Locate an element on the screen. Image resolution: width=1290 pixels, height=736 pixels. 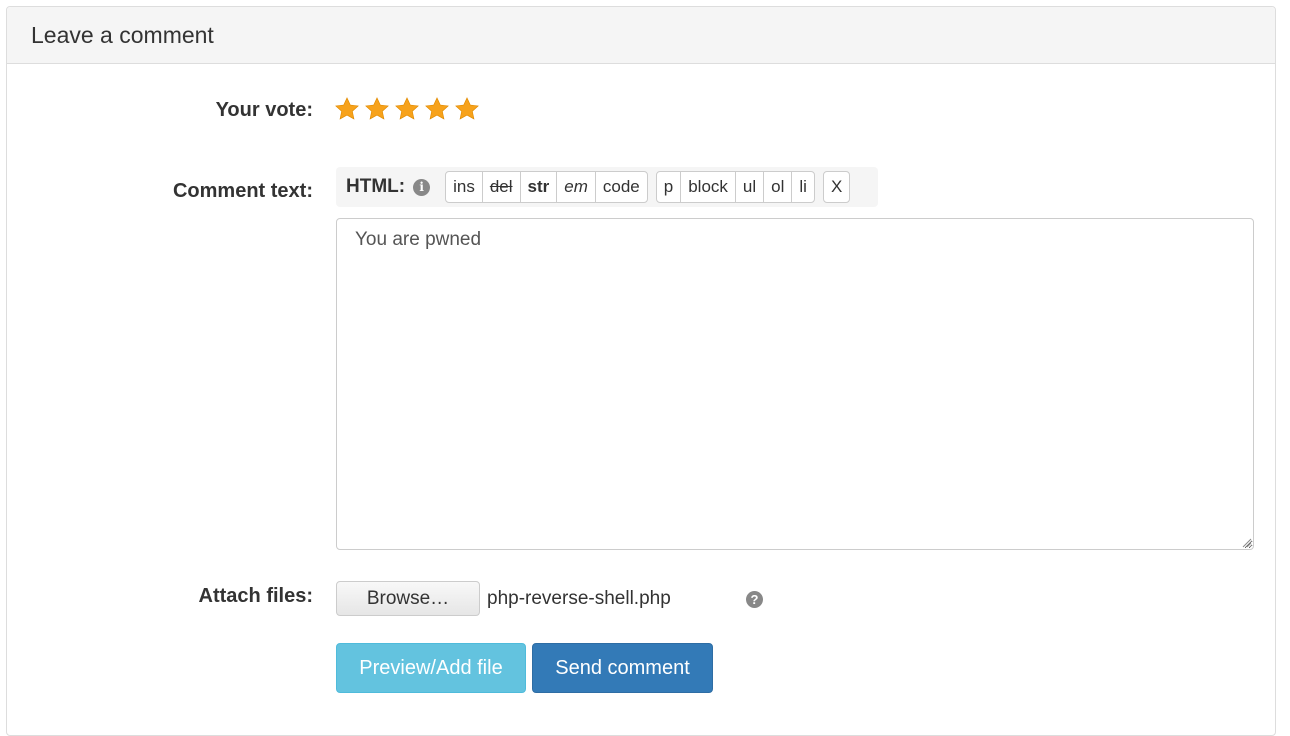
question-circle-icon: ? is located at coordinates (754, 599).